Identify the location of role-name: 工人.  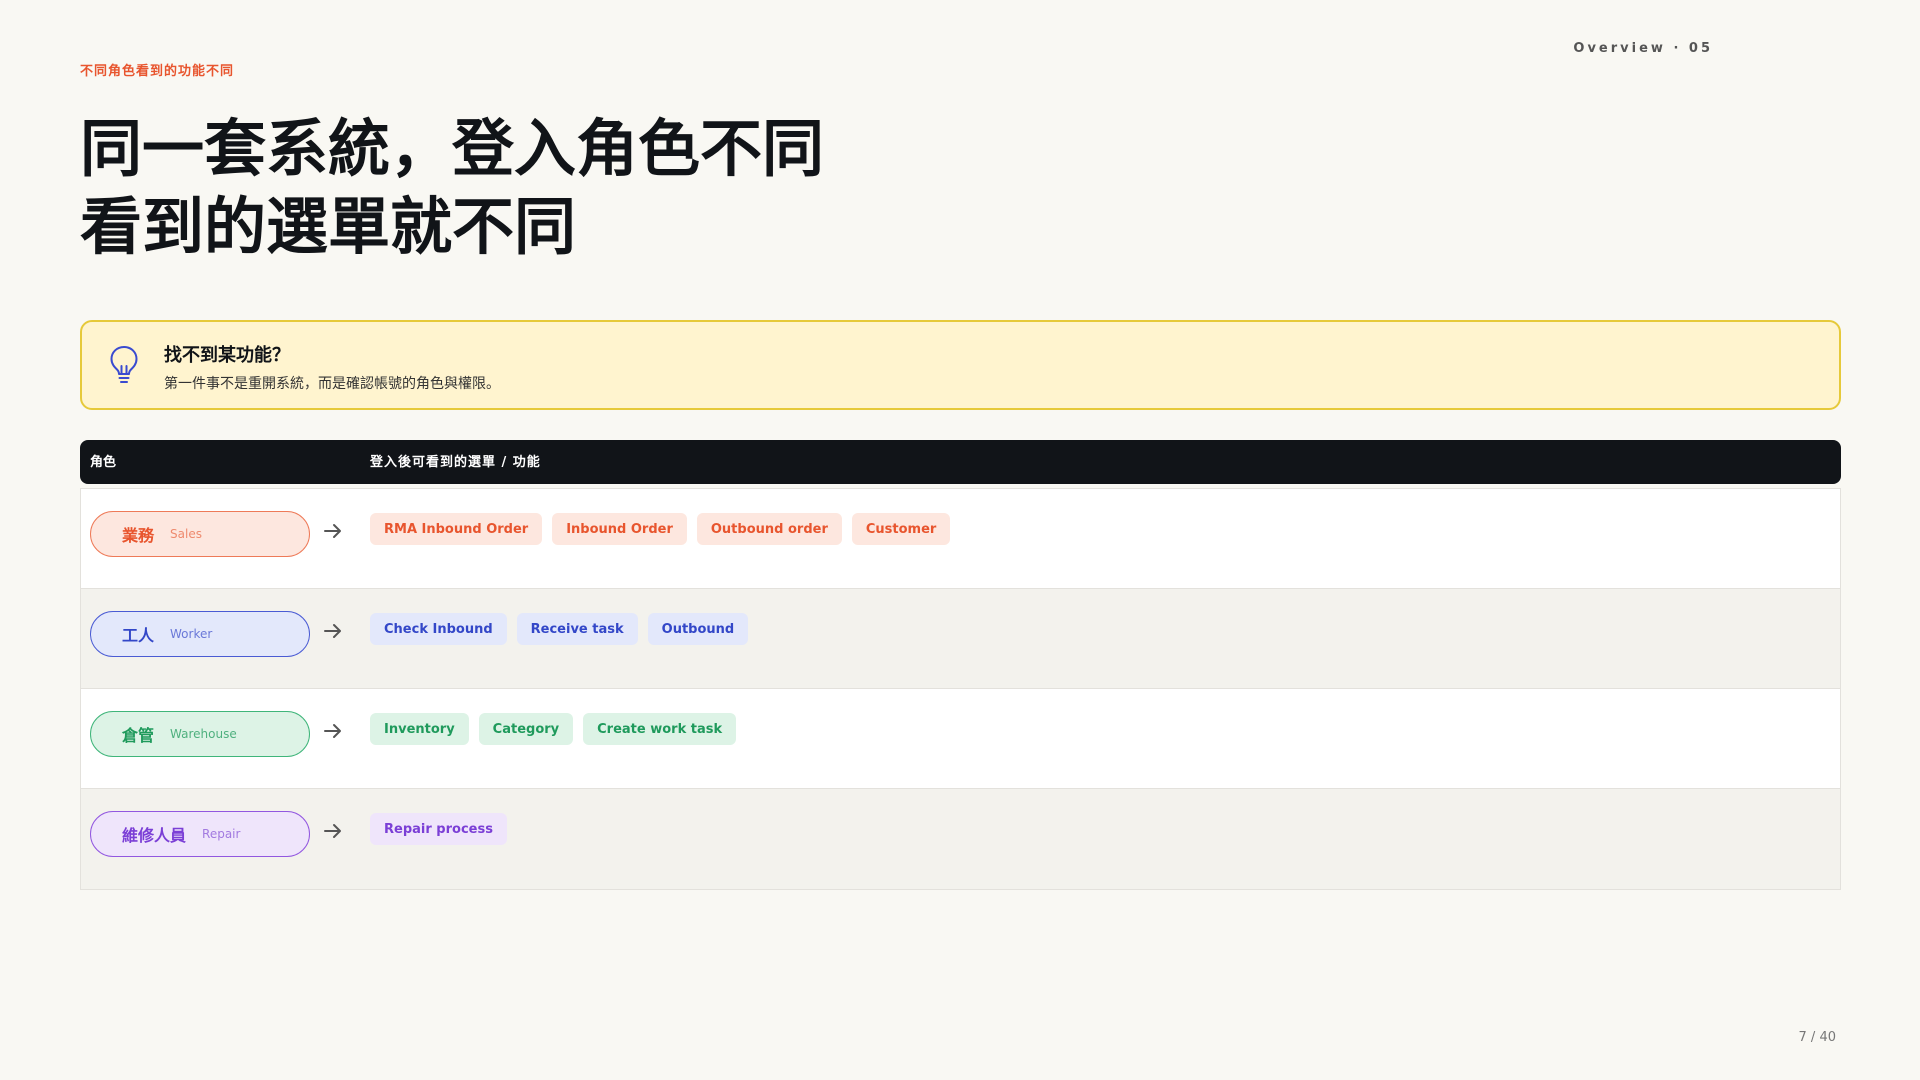
(138, 635).